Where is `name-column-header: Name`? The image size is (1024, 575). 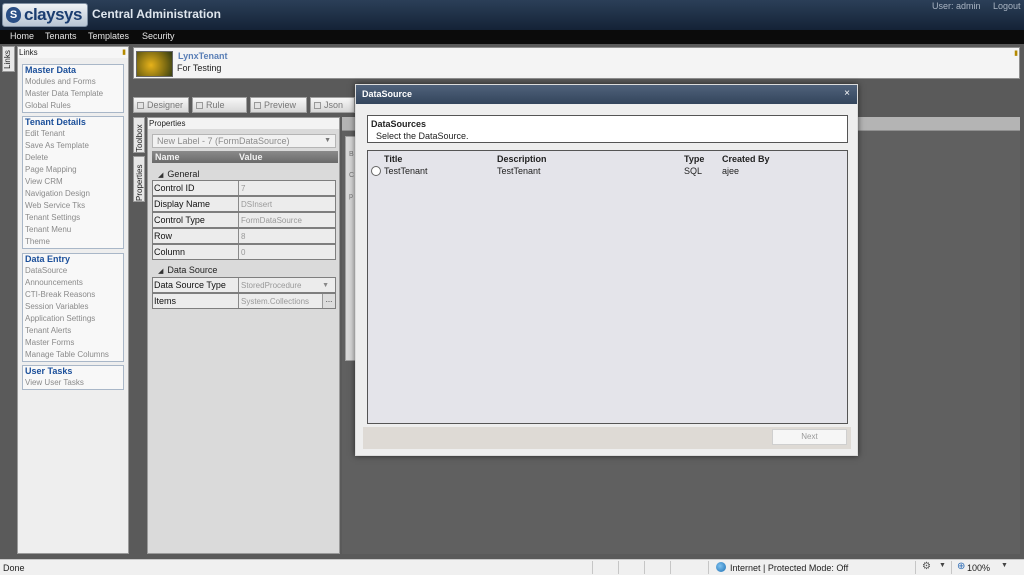
name-column-header: Name is located at coordinates (167, 157).